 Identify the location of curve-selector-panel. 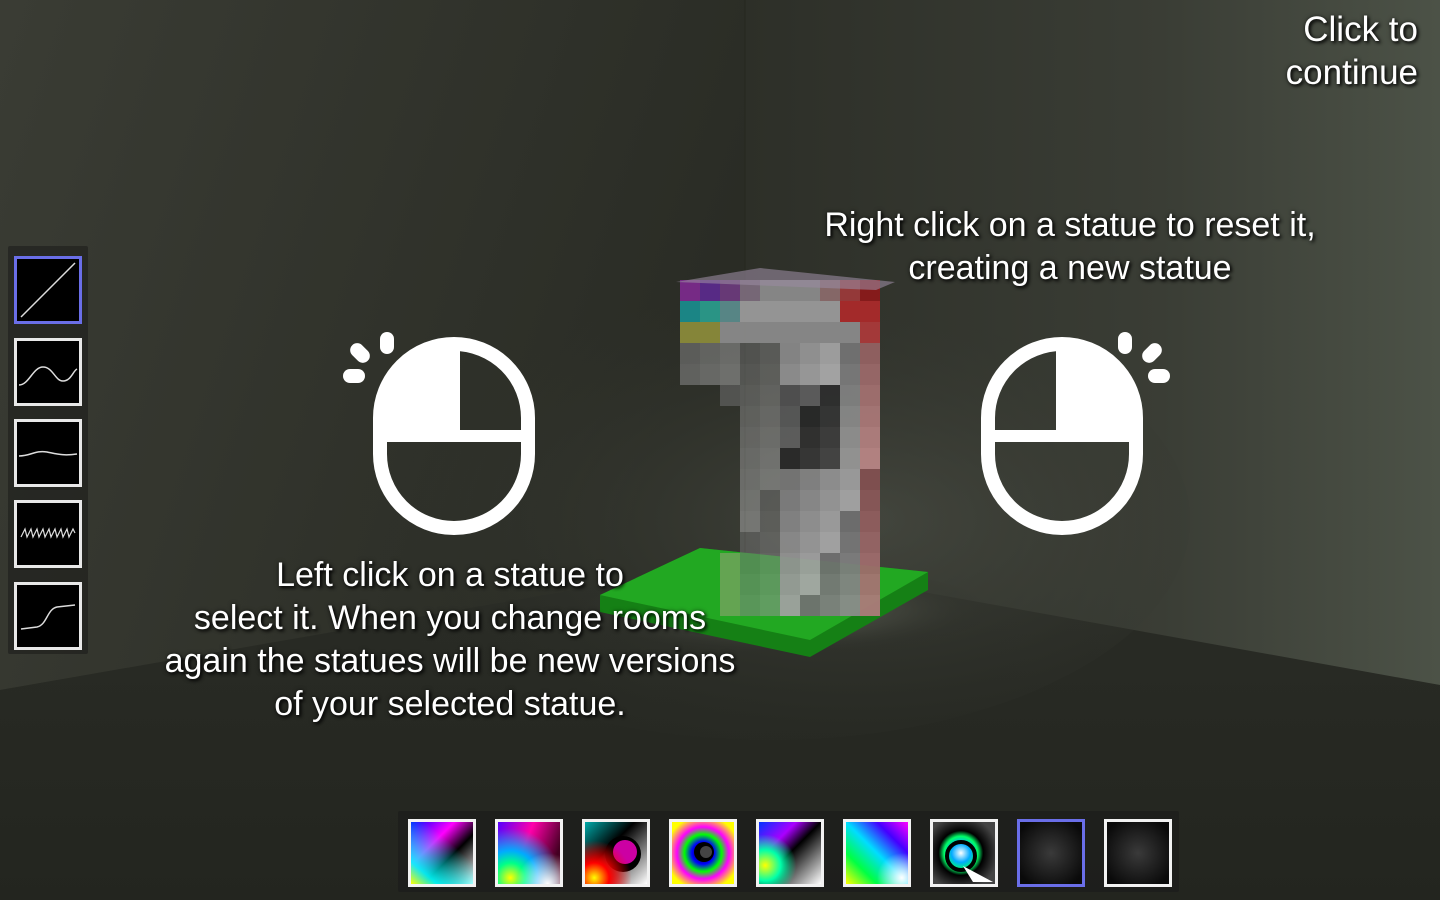
(48, 450).